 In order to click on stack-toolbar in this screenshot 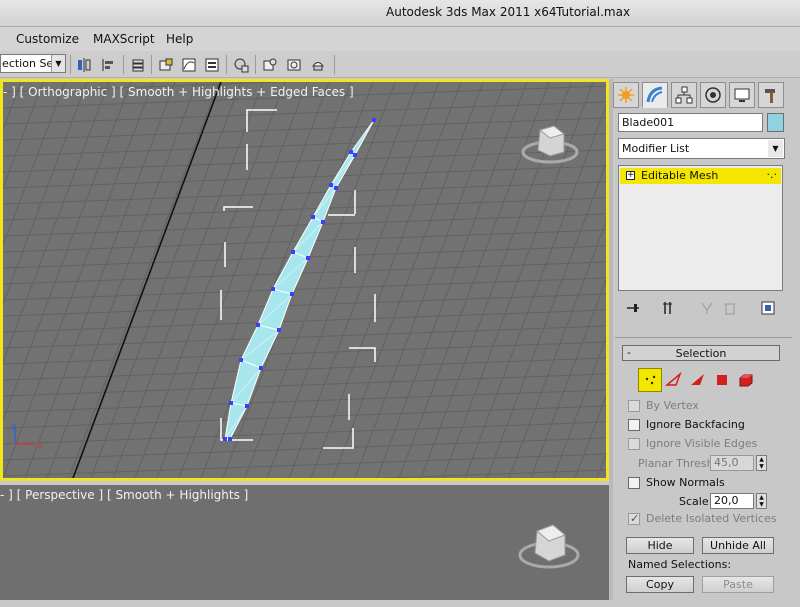, I will do `click(703, 308)`.